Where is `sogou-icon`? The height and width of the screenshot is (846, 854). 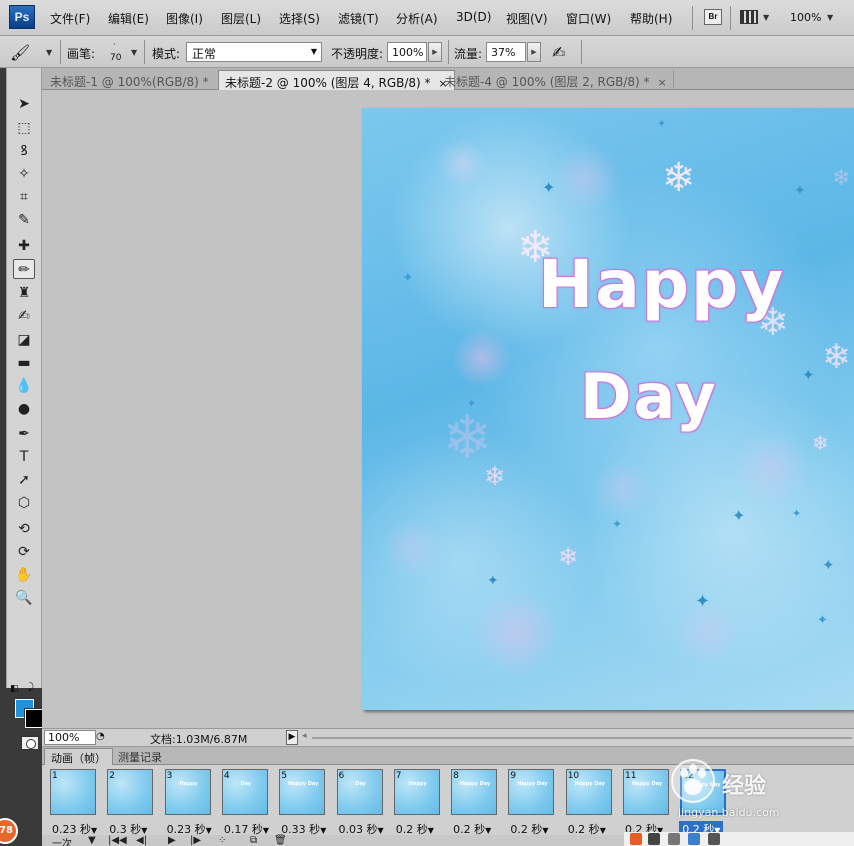
sogou-icon is located at coordinates (636, 839).